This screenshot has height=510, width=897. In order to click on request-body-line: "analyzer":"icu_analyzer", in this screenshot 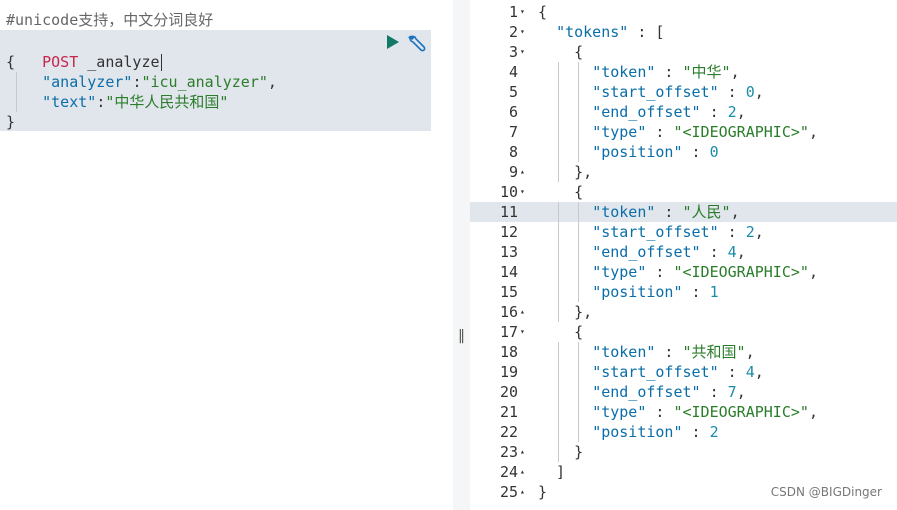, I will do `click(141, 82)`.